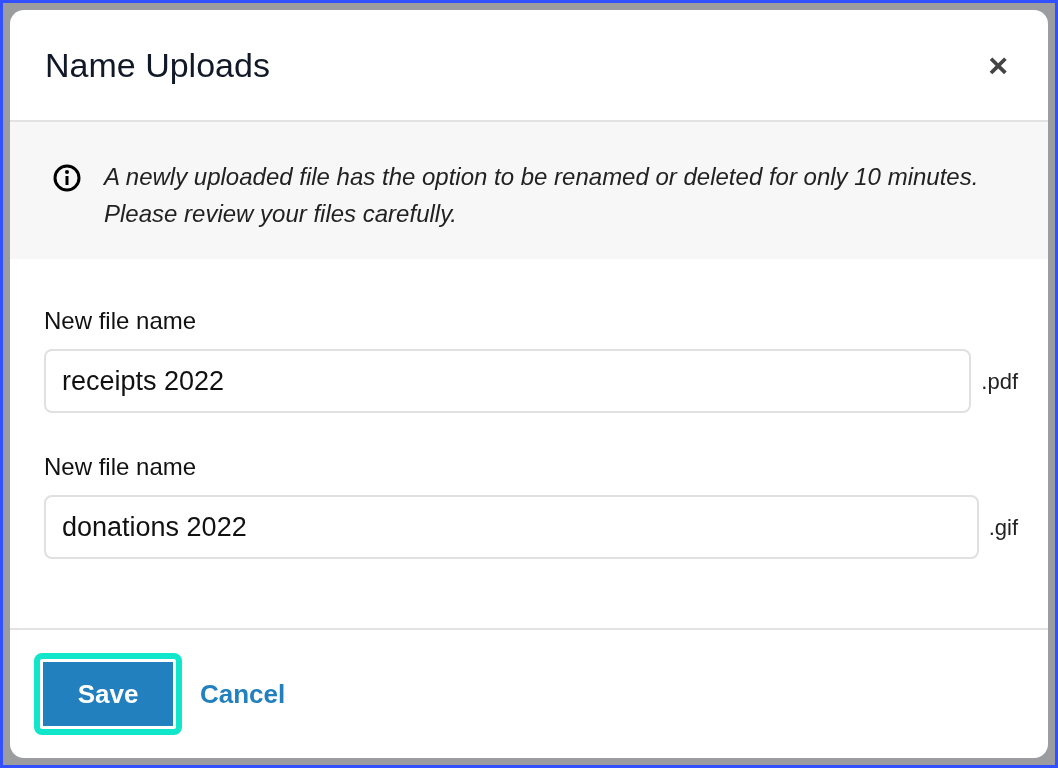  I want to click on dialog-title: Name Uploads, so click(157, 65).